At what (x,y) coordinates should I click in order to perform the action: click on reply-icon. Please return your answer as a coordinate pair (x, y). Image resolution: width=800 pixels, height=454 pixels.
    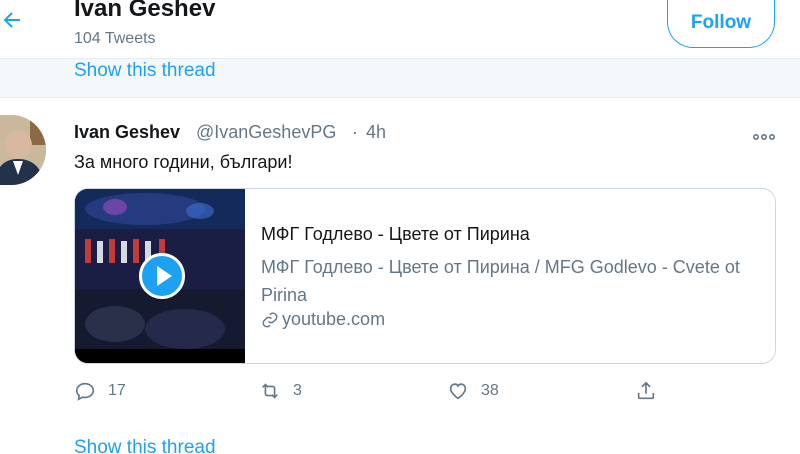
    Looking at the image, I should click on (85, 391).